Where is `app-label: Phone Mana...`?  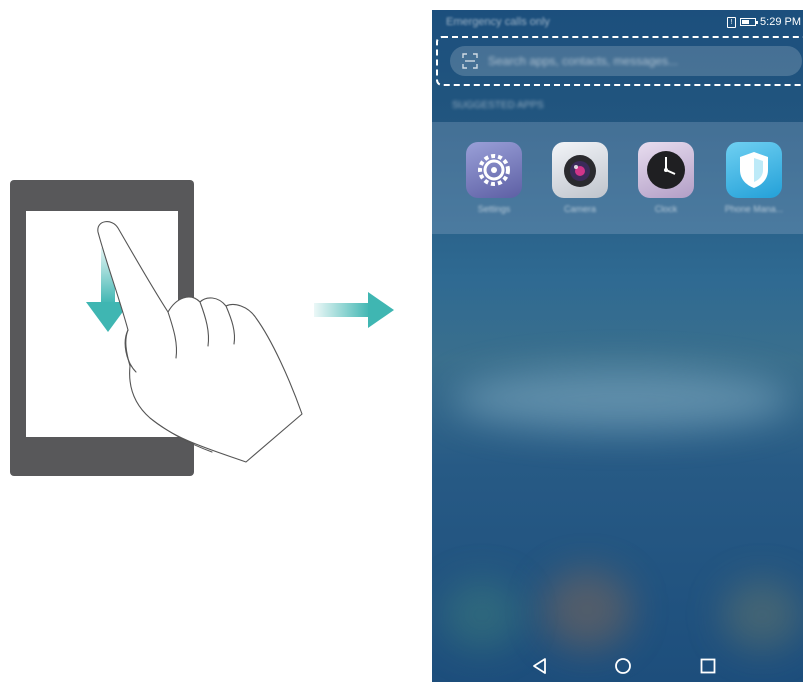
app-label: Phone Mana... is located at coordinates (754, 209).